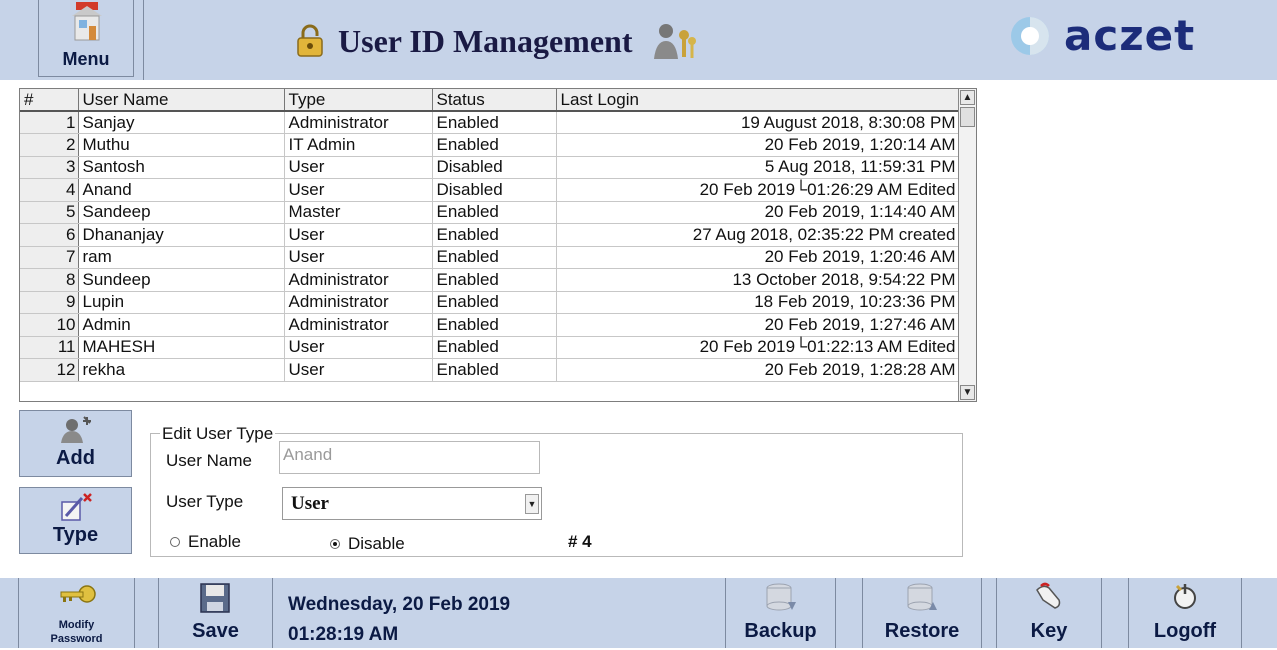 The height and width of the screenshot is (650, 1277). What do you see at coordinates (49, 325) in the screenshot?
I see `row-number-cell: 10` at bounding box center [49, 325].